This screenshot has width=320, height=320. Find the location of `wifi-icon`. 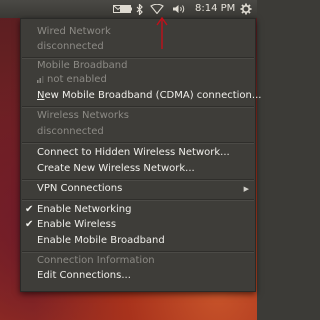

wifi-icon is located at coordinates (157, 9).